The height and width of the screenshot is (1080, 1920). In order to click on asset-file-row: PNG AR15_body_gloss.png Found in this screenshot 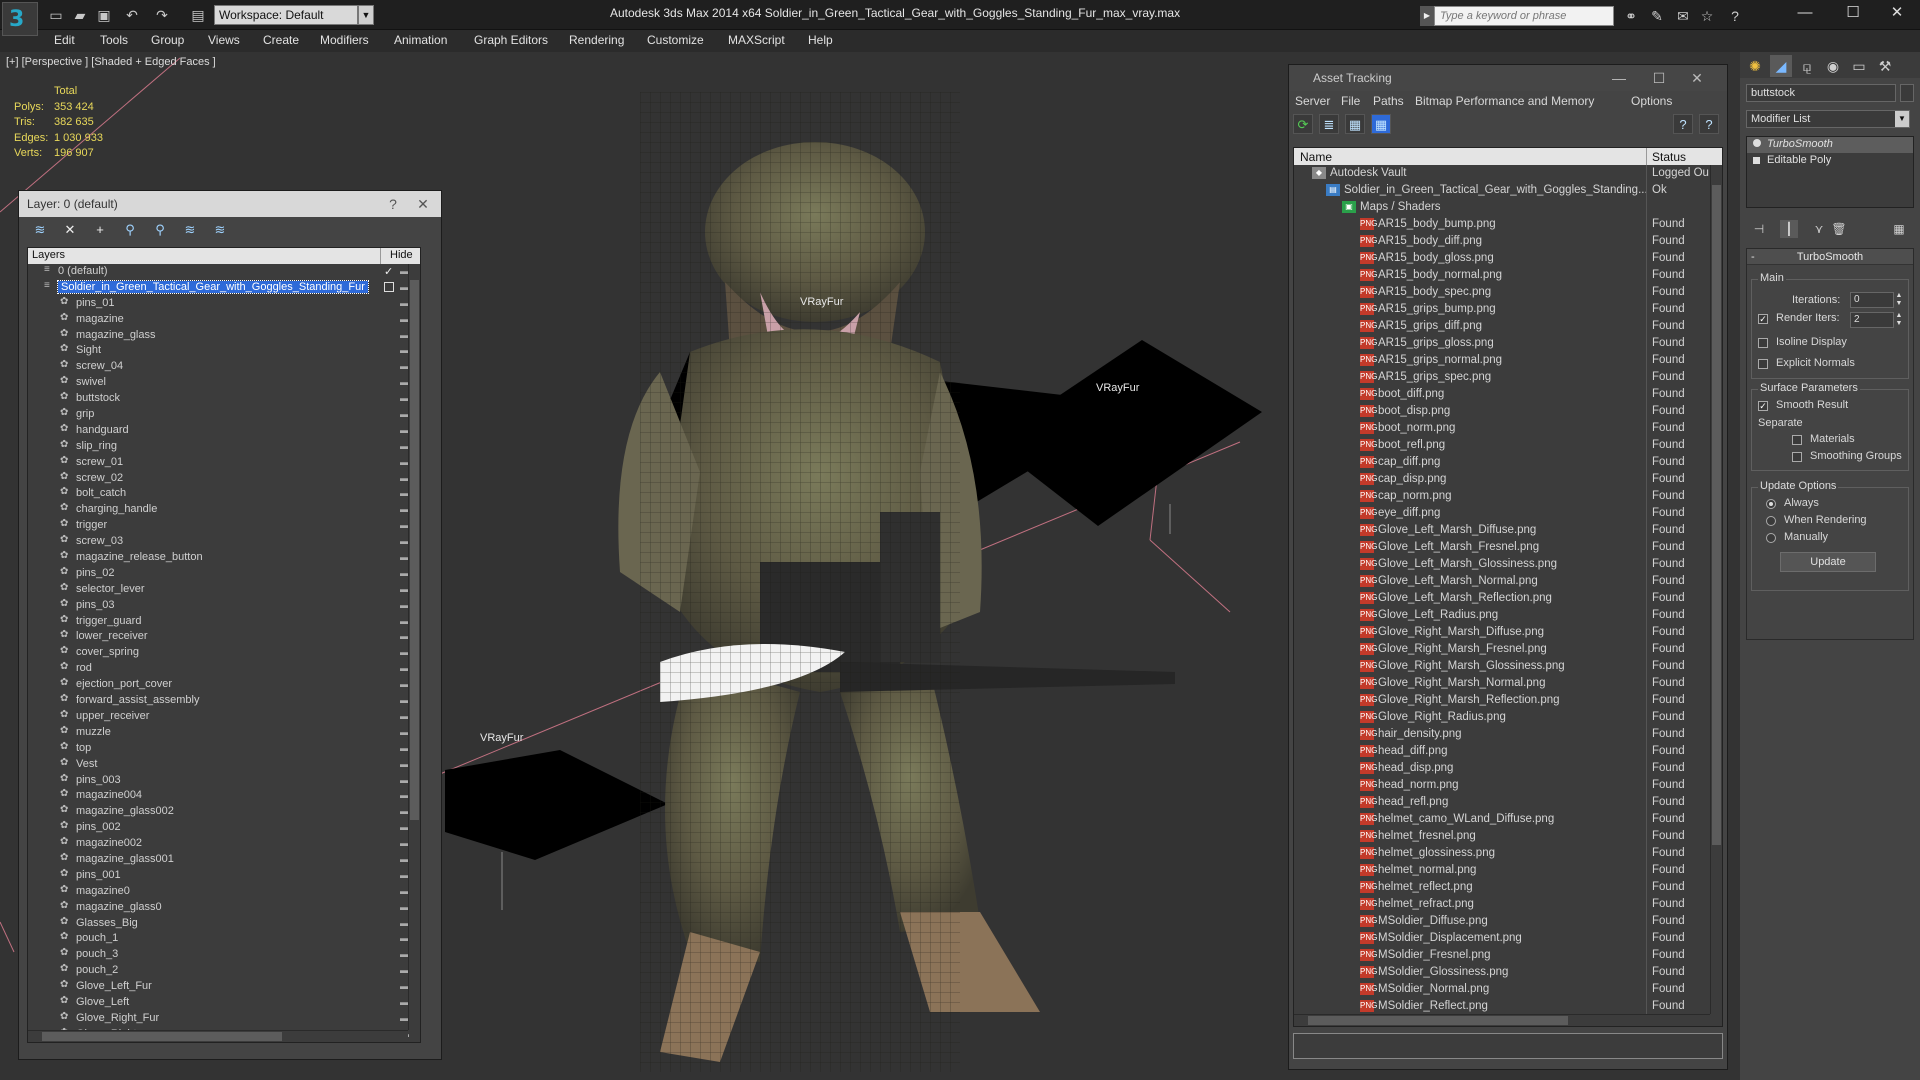, I will do `click(1508, 258)`.